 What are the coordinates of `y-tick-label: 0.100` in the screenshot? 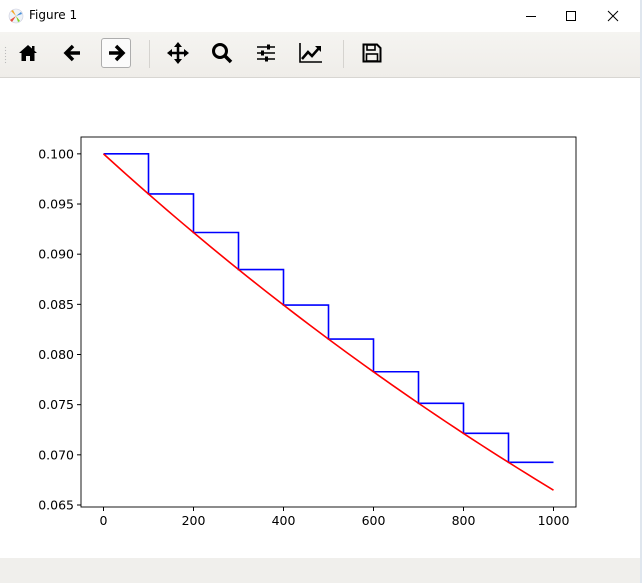 It's located at (56, 153).